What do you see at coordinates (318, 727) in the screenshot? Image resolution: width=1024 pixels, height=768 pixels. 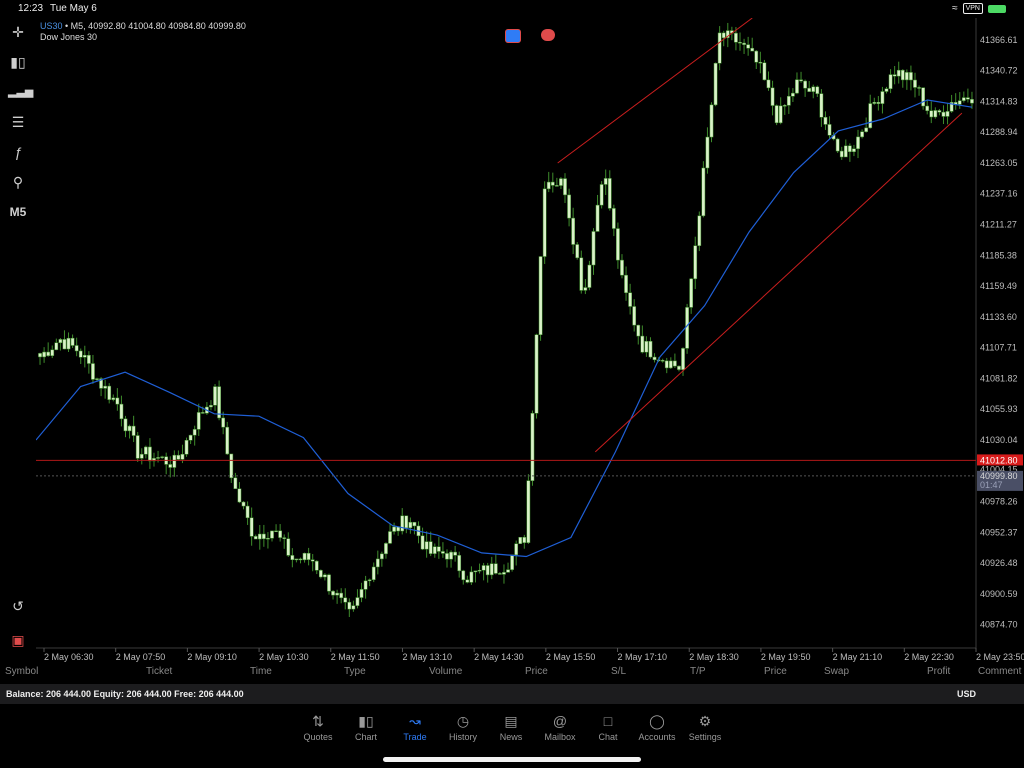 I see `tab-quotes: ⇅ Quotes` at bounding box center [318, 727].